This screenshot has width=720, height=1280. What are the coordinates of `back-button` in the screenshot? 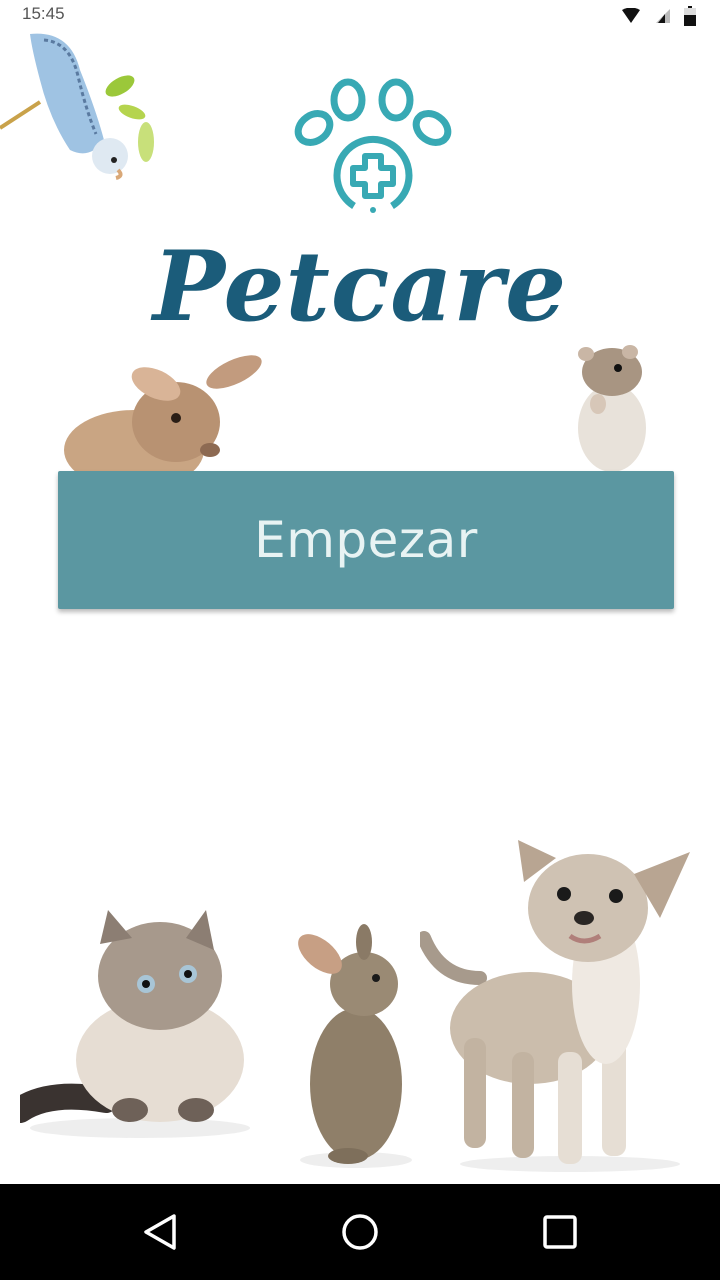 It's located at (160, 1232).